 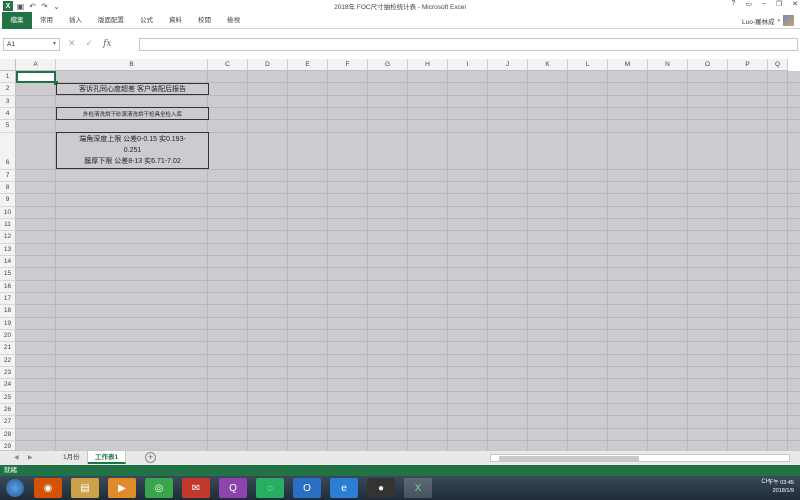 What do you see at coordinates (75, 20) in the screenshot?
I see `tab-insert: 插入` at bounding box center [75, 20].